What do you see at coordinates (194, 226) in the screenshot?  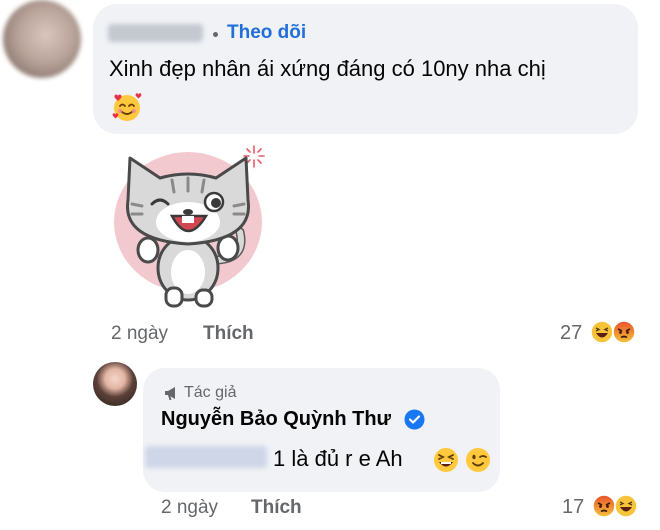 I see `winking-cat-sticker` at bounding box center [194, 226].